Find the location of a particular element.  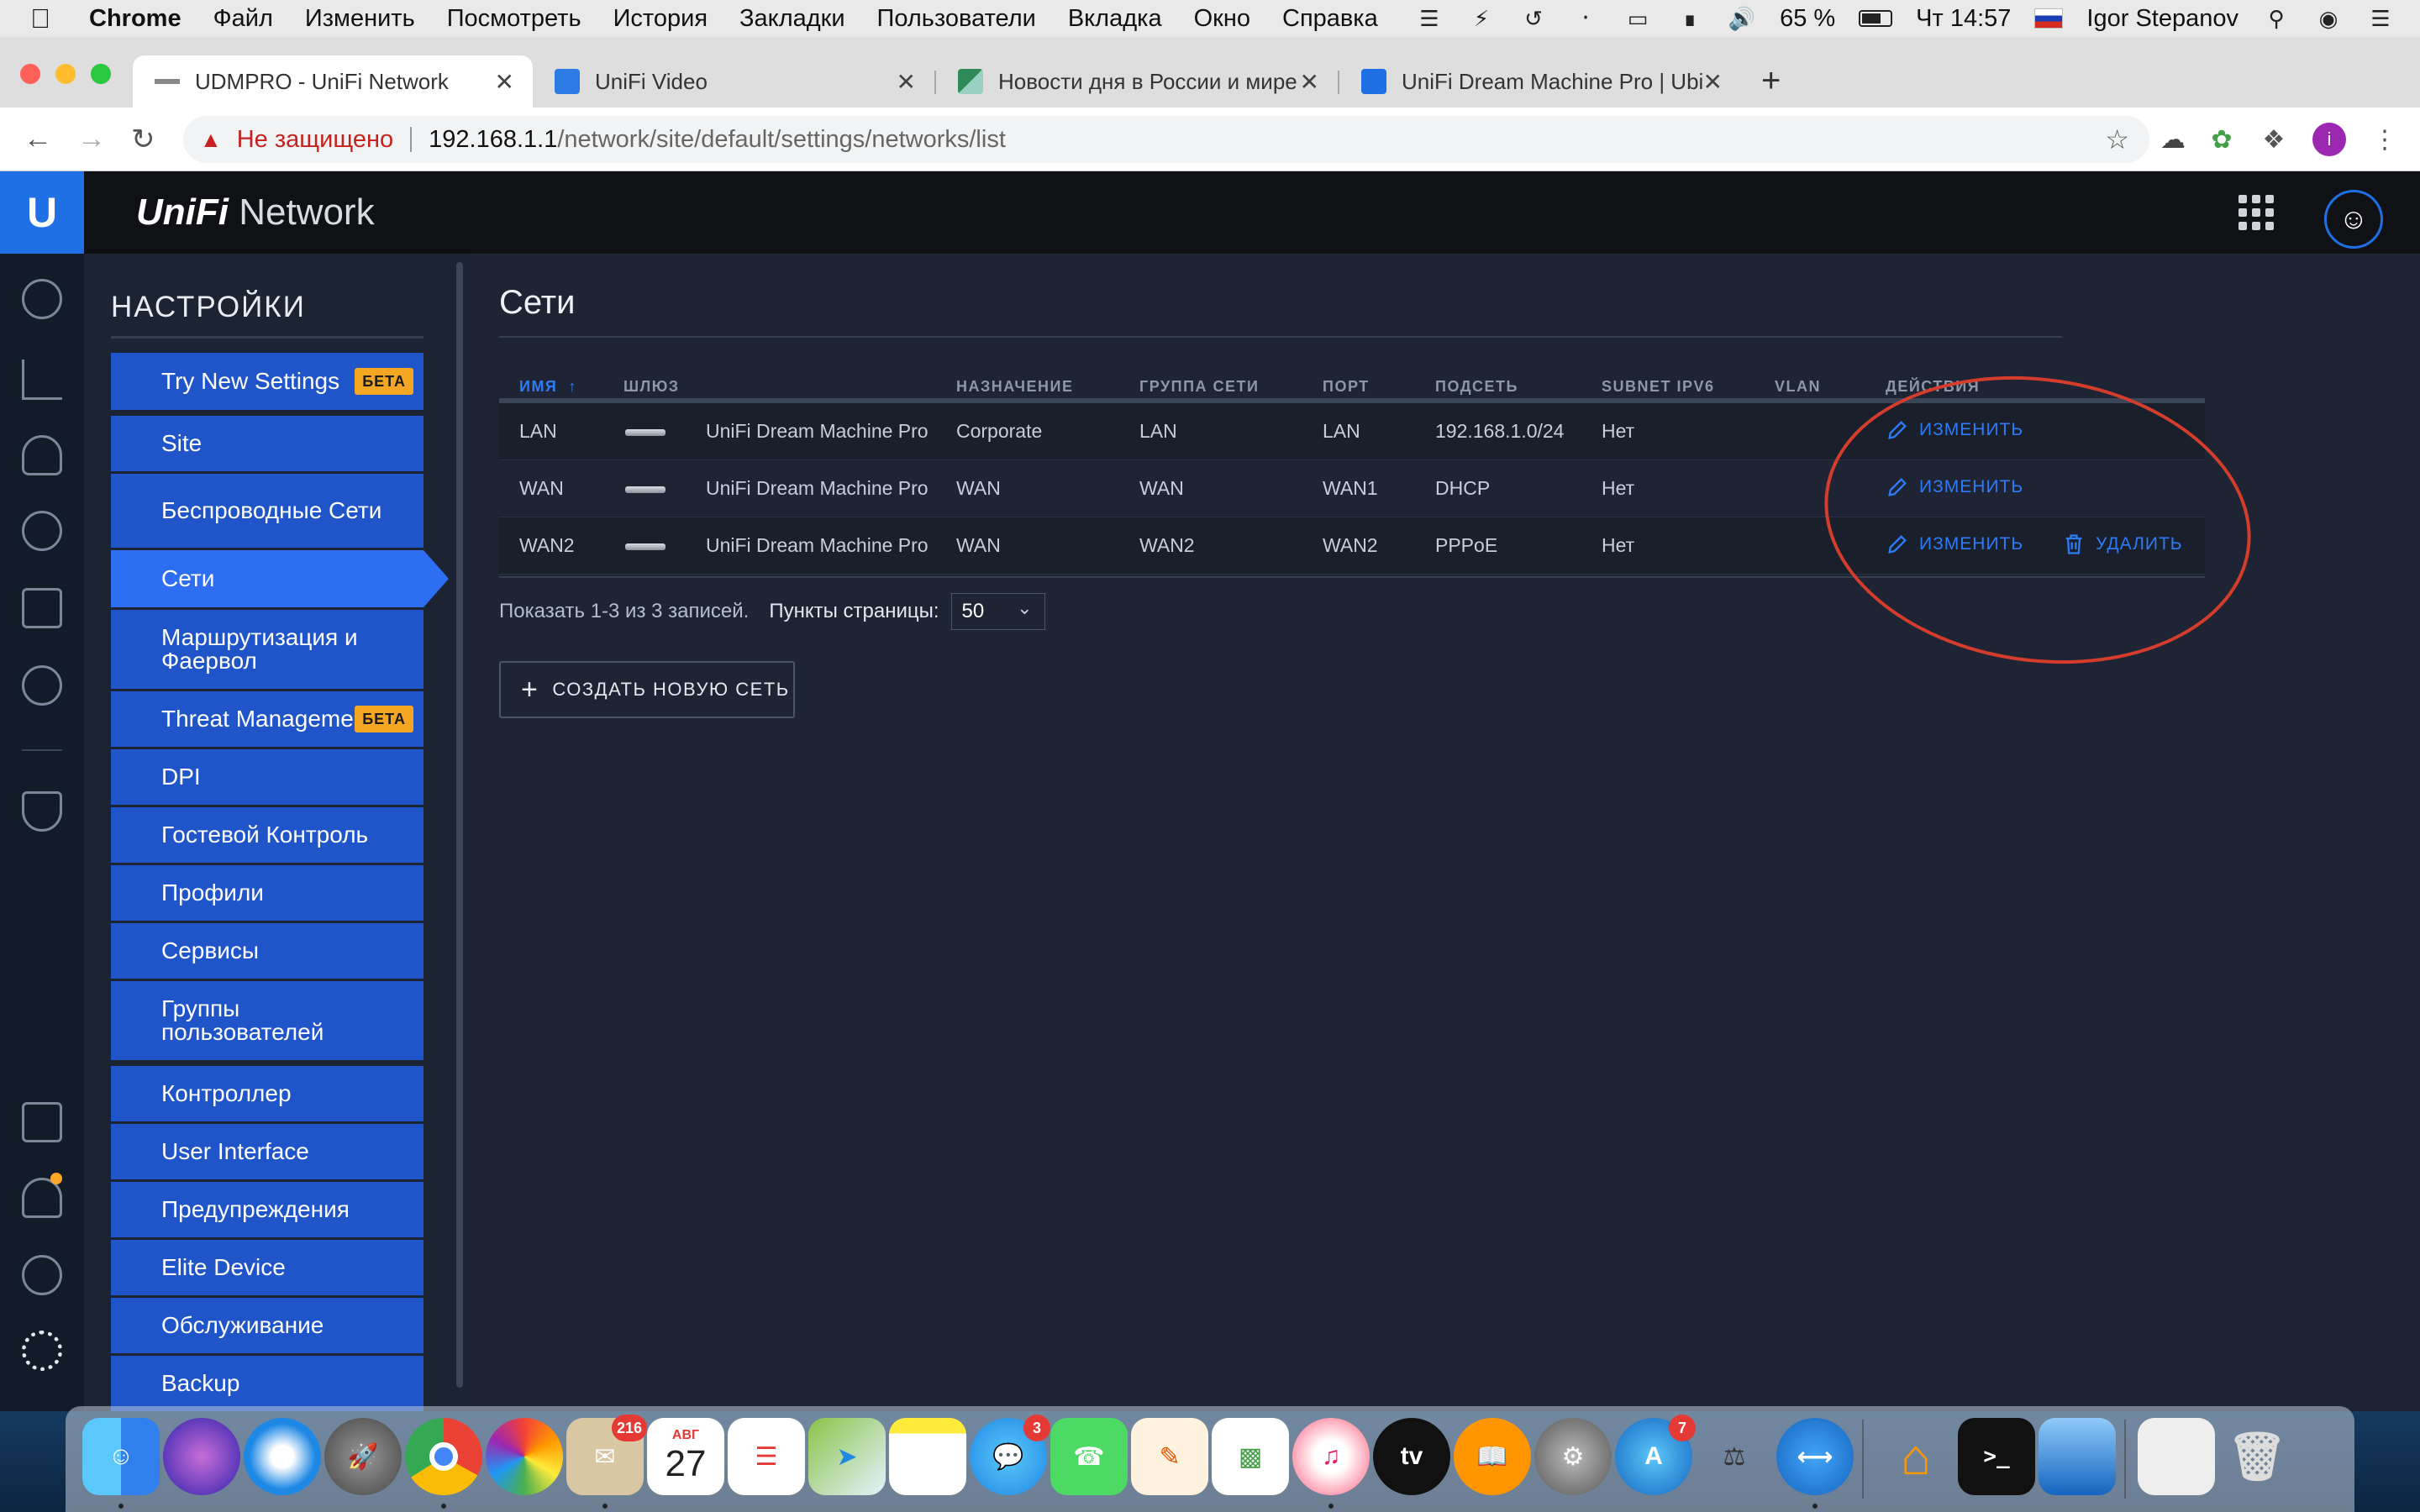

map-icon is located at coordinates (42, 455).